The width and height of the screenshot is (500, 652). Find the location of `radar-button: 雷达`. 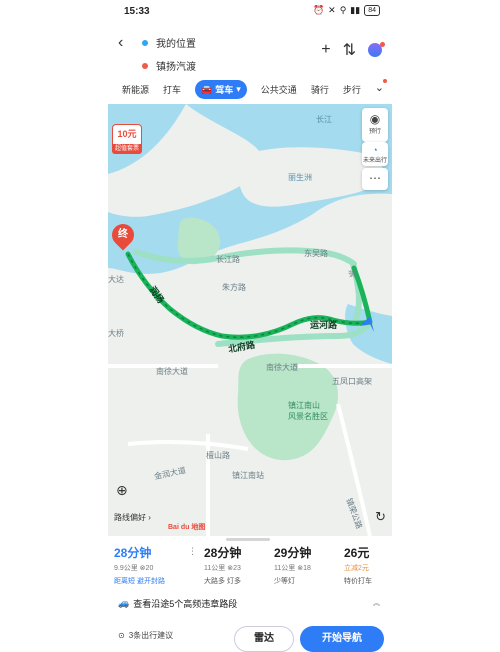

radar-button: 雷达 is located at coordinates (264, 639).